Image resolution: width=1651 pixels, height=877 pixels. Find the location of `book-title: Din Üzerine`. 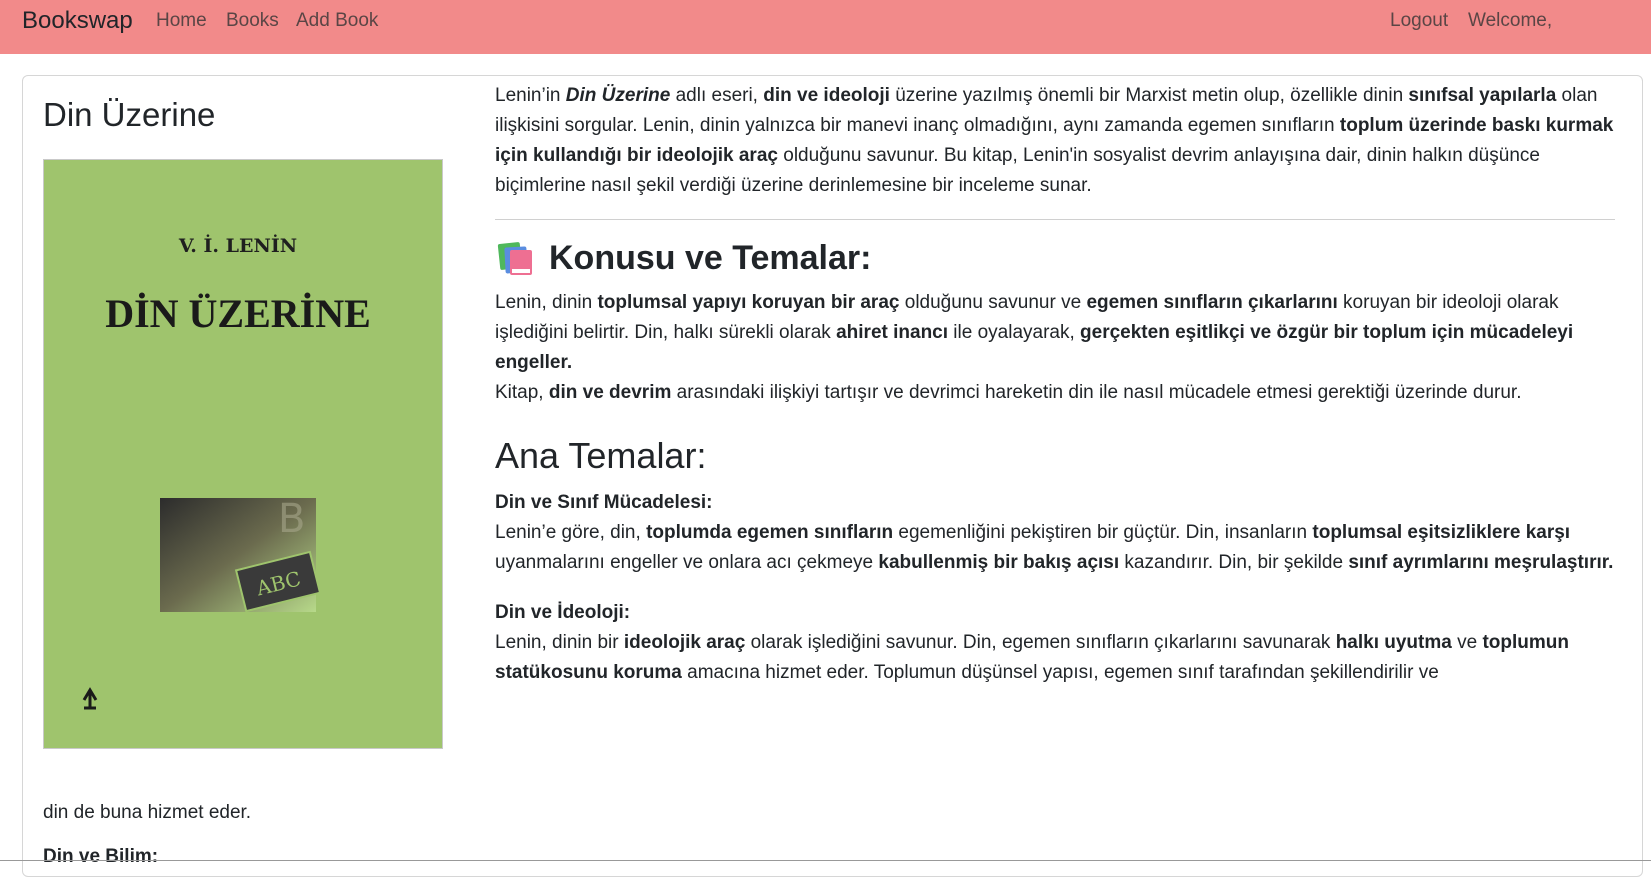

book-title: Din Üzerine is located at coordinates (129, 114).